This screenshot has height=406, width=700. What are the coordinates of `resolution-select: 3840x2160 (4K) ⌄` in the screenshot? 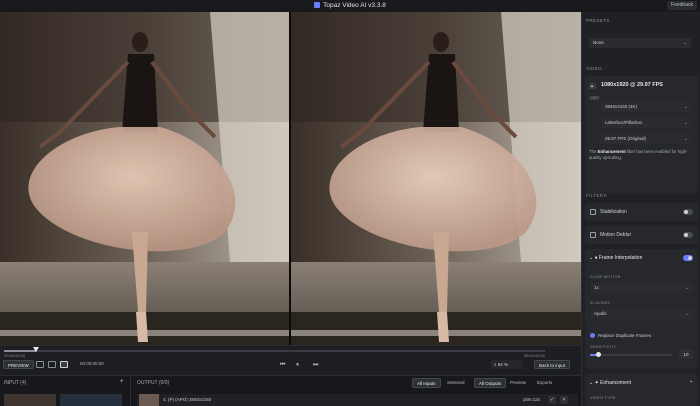 It's located at (646, 107).